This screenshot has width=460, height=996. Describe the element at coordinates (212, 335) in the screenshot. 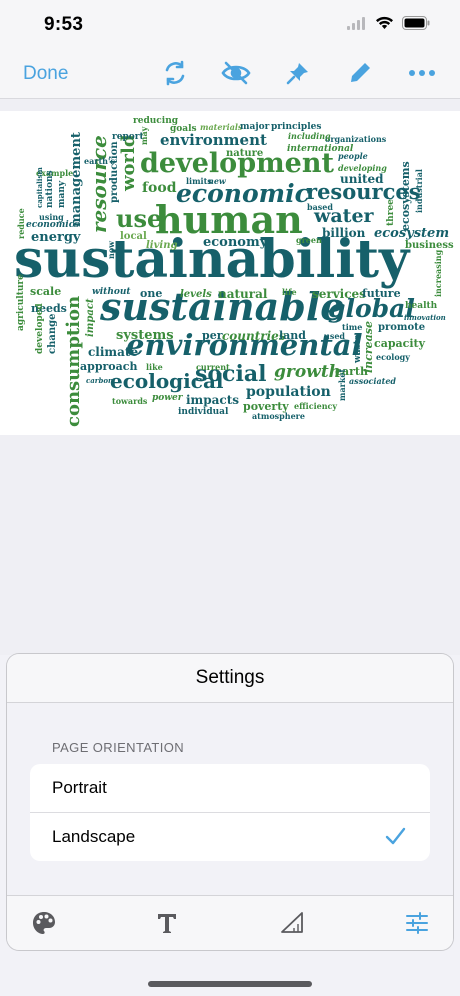

I see `word: per` at that location.